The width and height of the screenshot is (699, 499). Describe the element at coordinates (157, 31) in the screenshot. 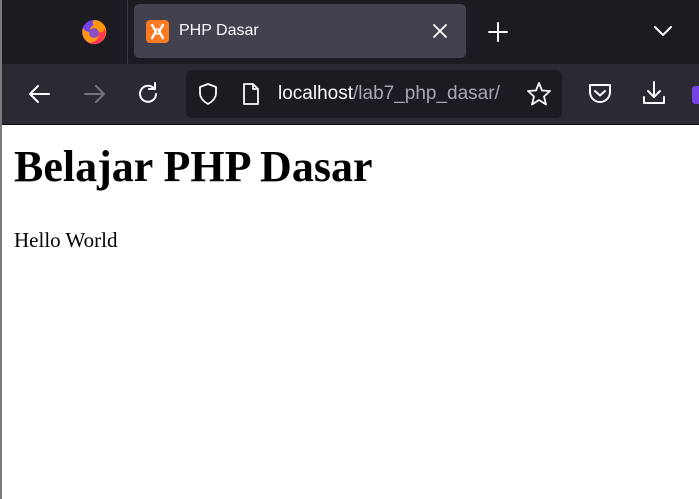

I see `xampp-icon` at that location.